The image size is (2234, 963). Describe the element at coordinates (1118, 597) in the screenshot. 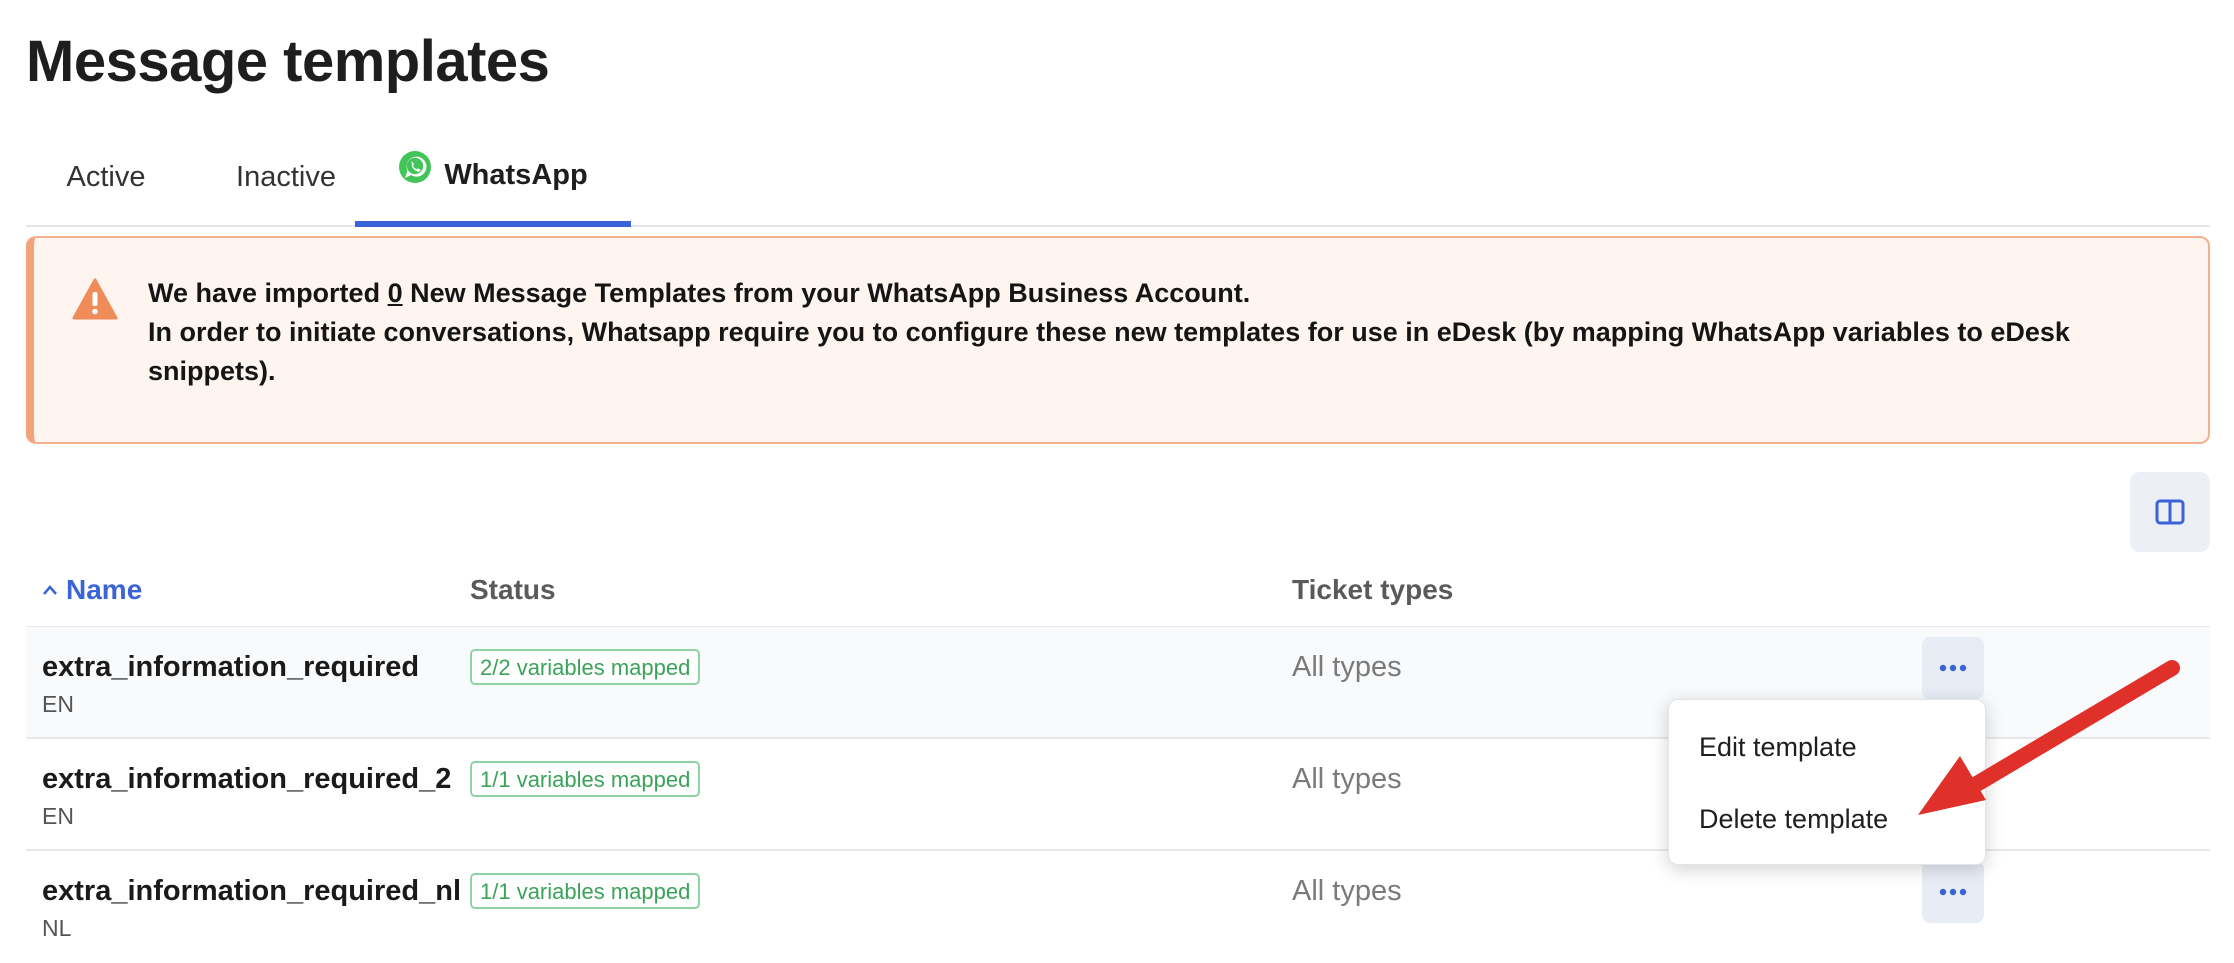

I see `table-header: Name Status Ticket types` at that location.